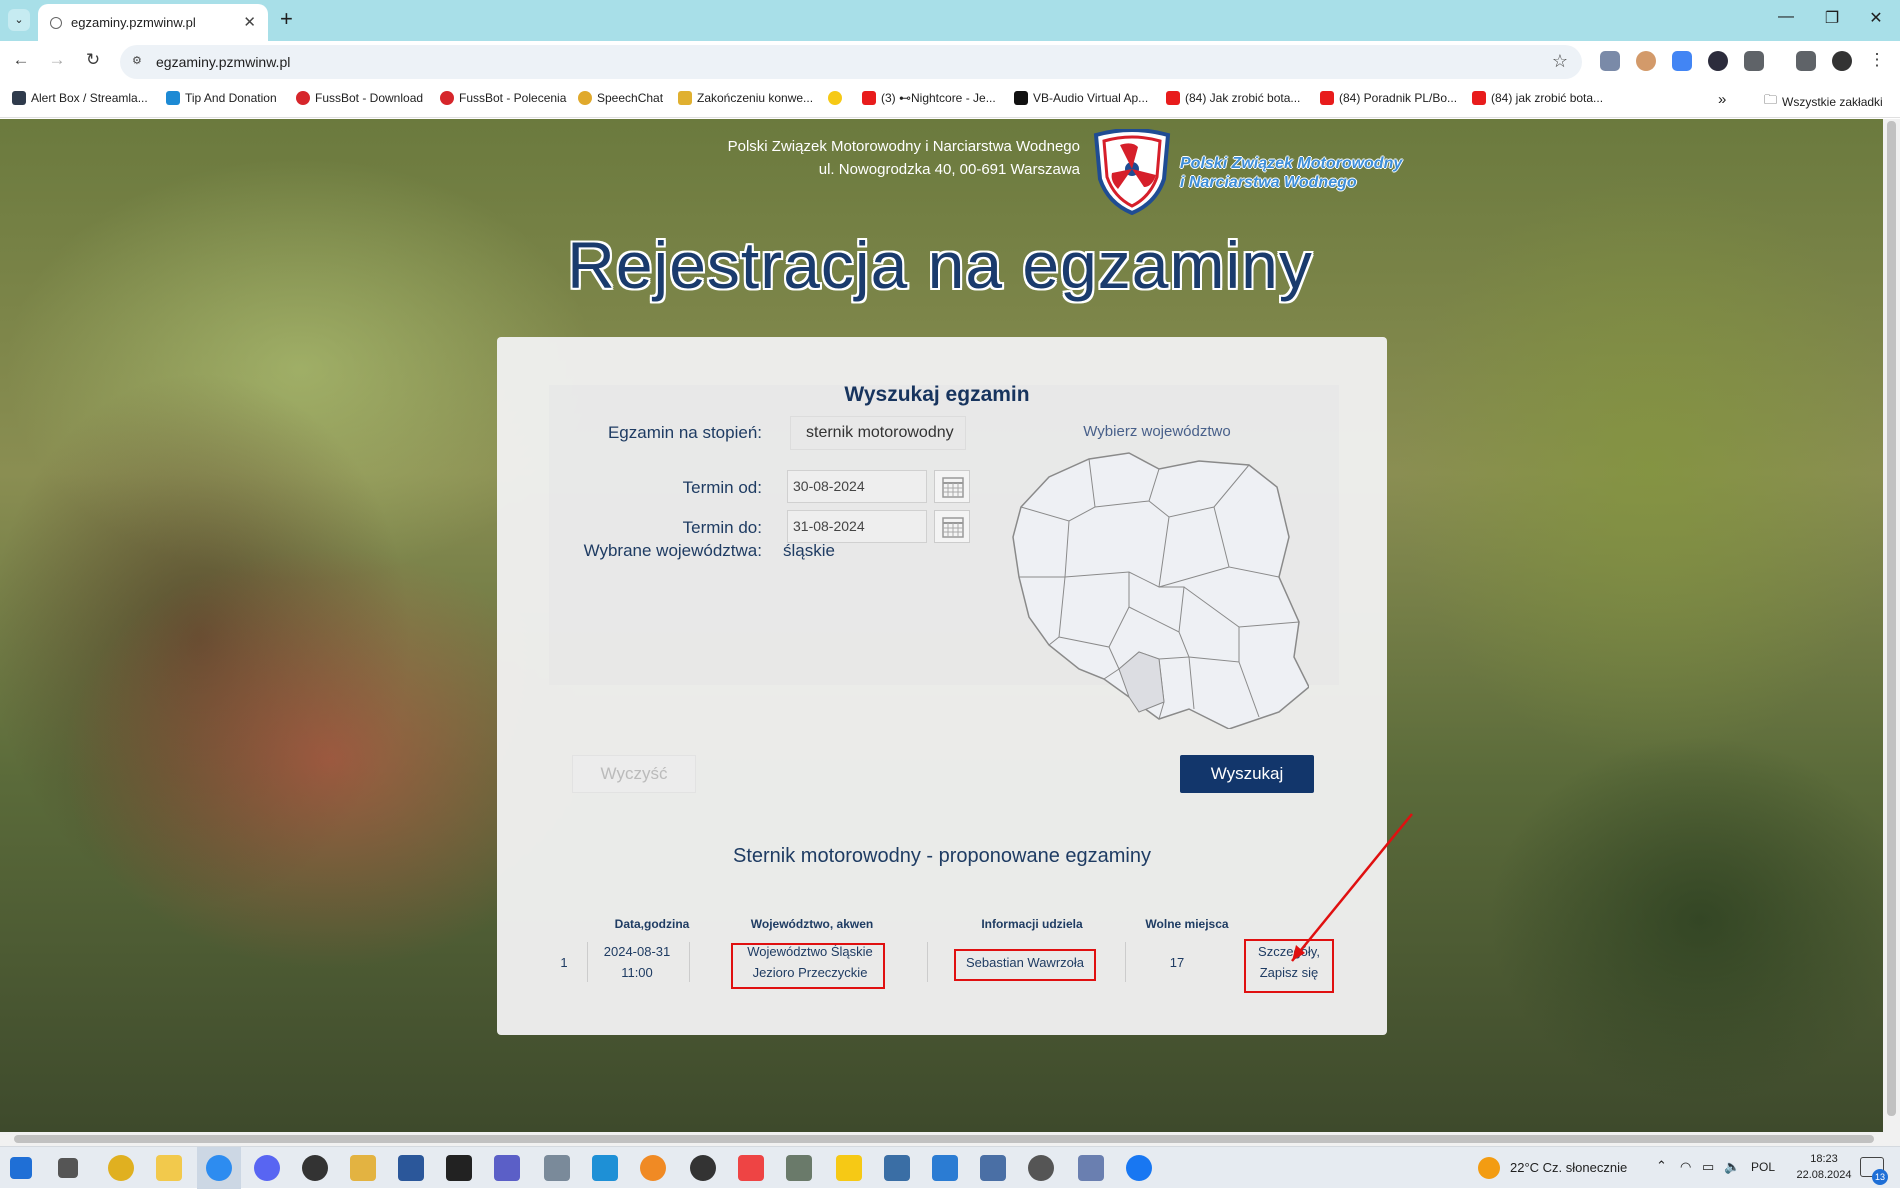 This screenshot has height=1189, width=1900. Describe the element at coordinates (1832, 102) in the screenshot. I see `all-bookmarks-label: Wszystkie zakładki` at that location.